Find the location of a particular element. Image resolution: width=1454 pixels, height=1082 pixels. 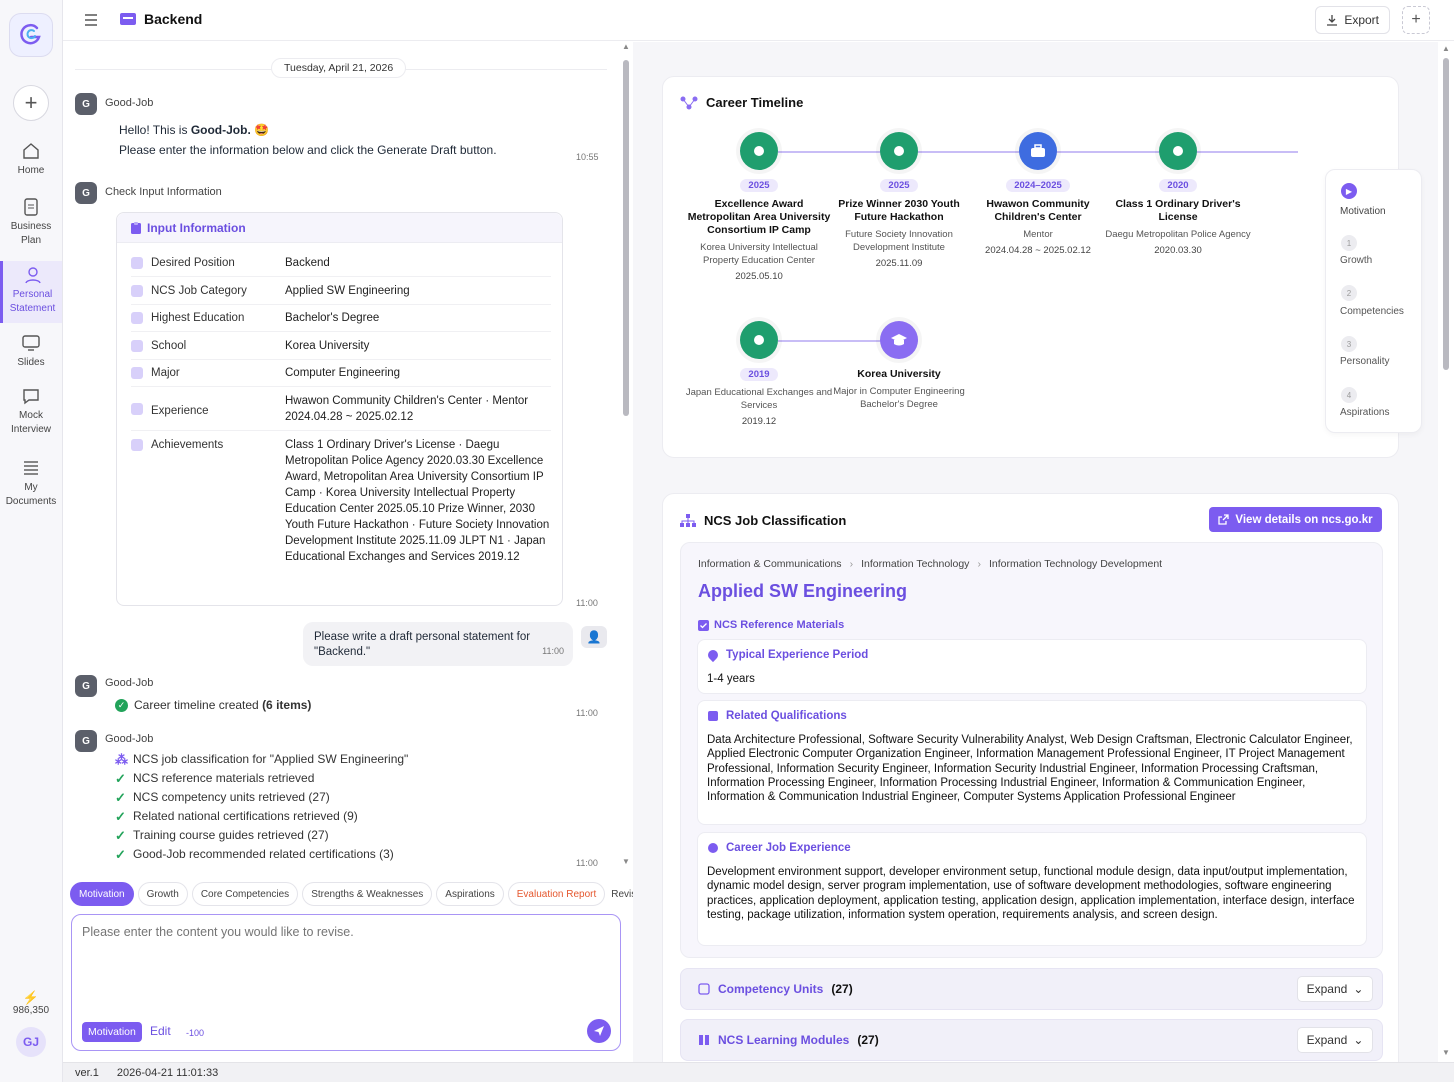

ncs-title: NCS Job Classification is located at coordinates (763, 520).